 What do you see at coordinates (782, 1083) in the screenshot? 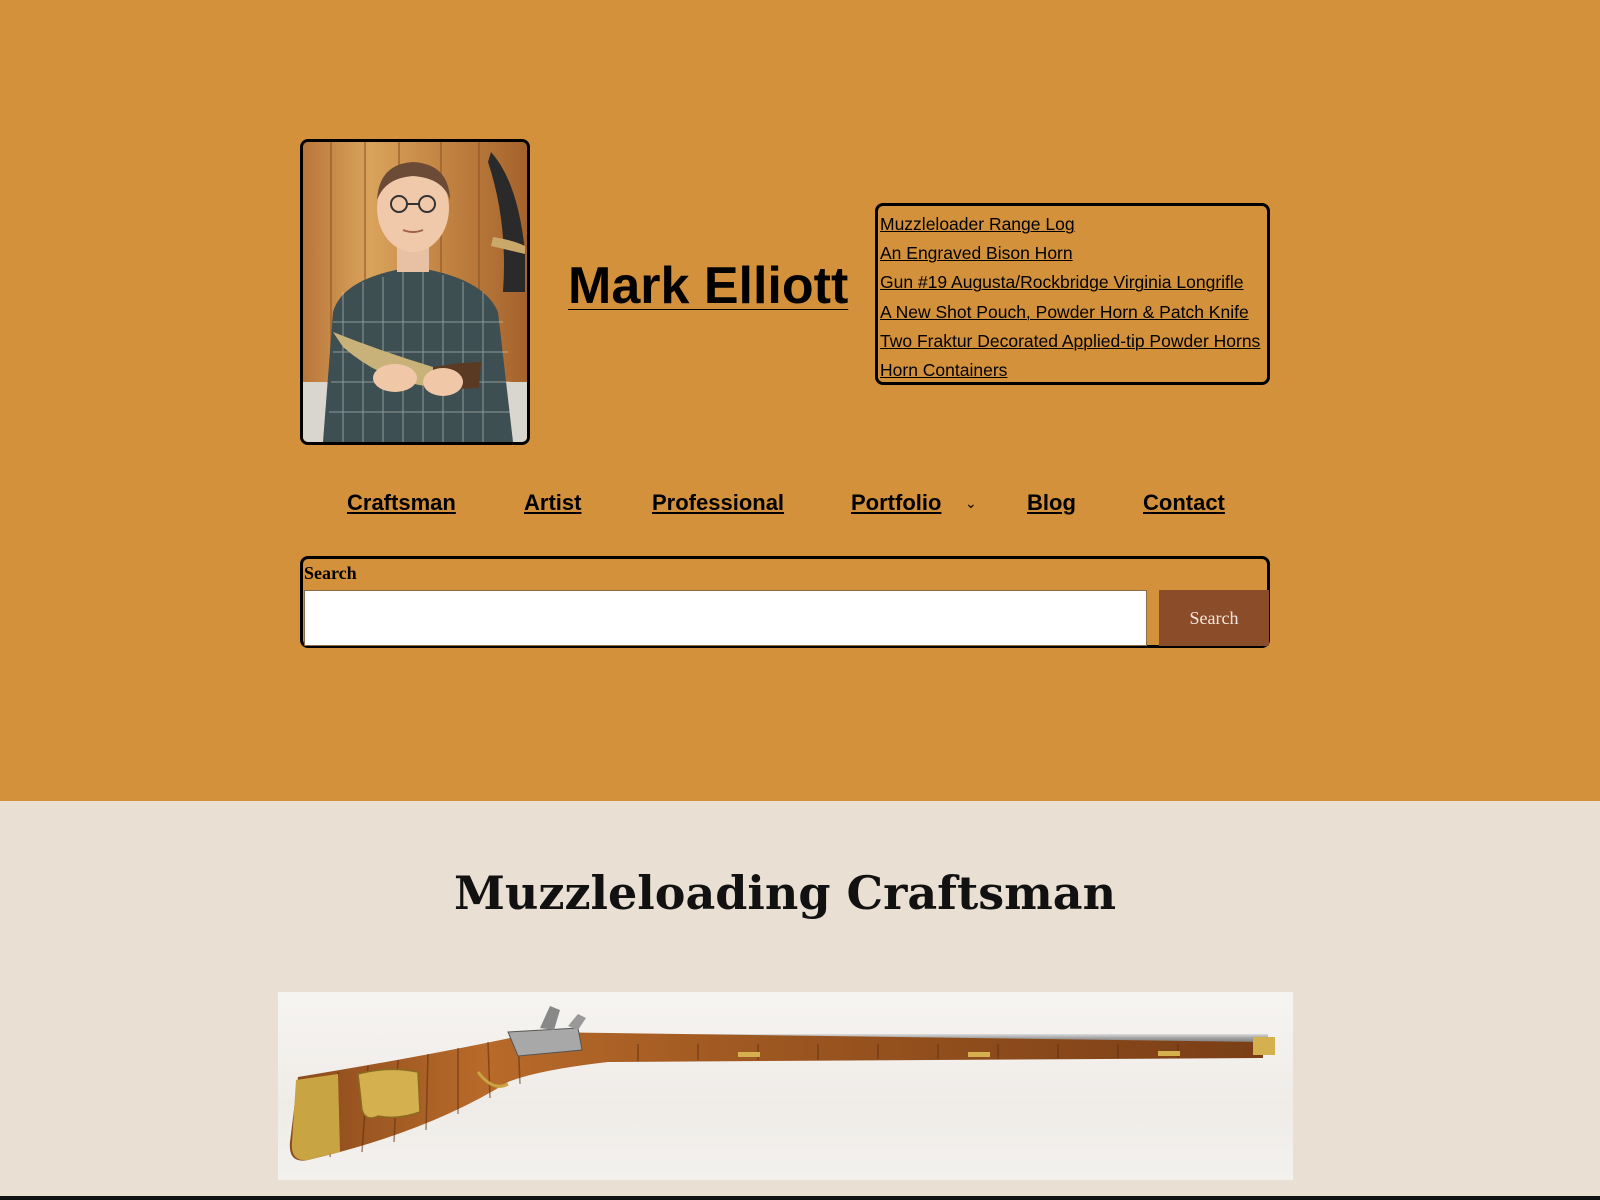
I see `longrifle-illustration` at bounding box center [782, 1083].